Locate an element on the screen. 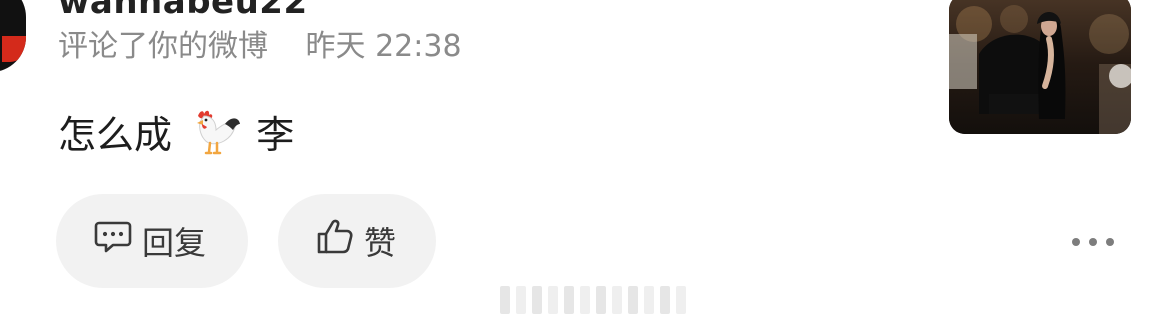  action-bar: 回复 赞 is located at coordinates (246, 241).